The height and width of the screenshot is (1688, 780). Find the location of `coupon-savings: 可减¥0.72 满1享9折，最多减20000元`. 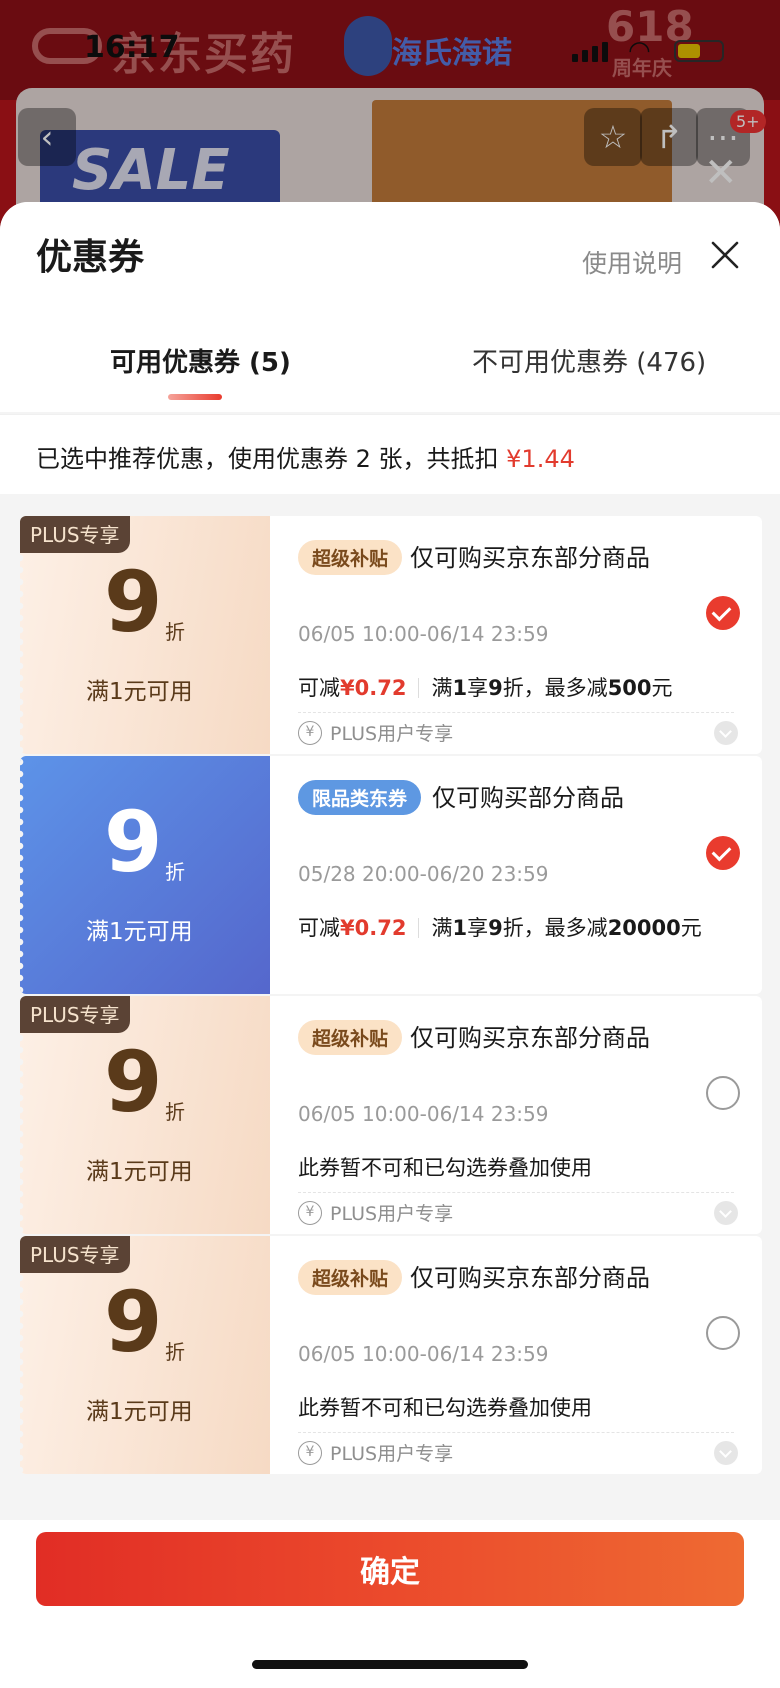

coupon-savings: 可减¥0.72 满1享9折，最多减20000元 is located at coordinates (500, 927).